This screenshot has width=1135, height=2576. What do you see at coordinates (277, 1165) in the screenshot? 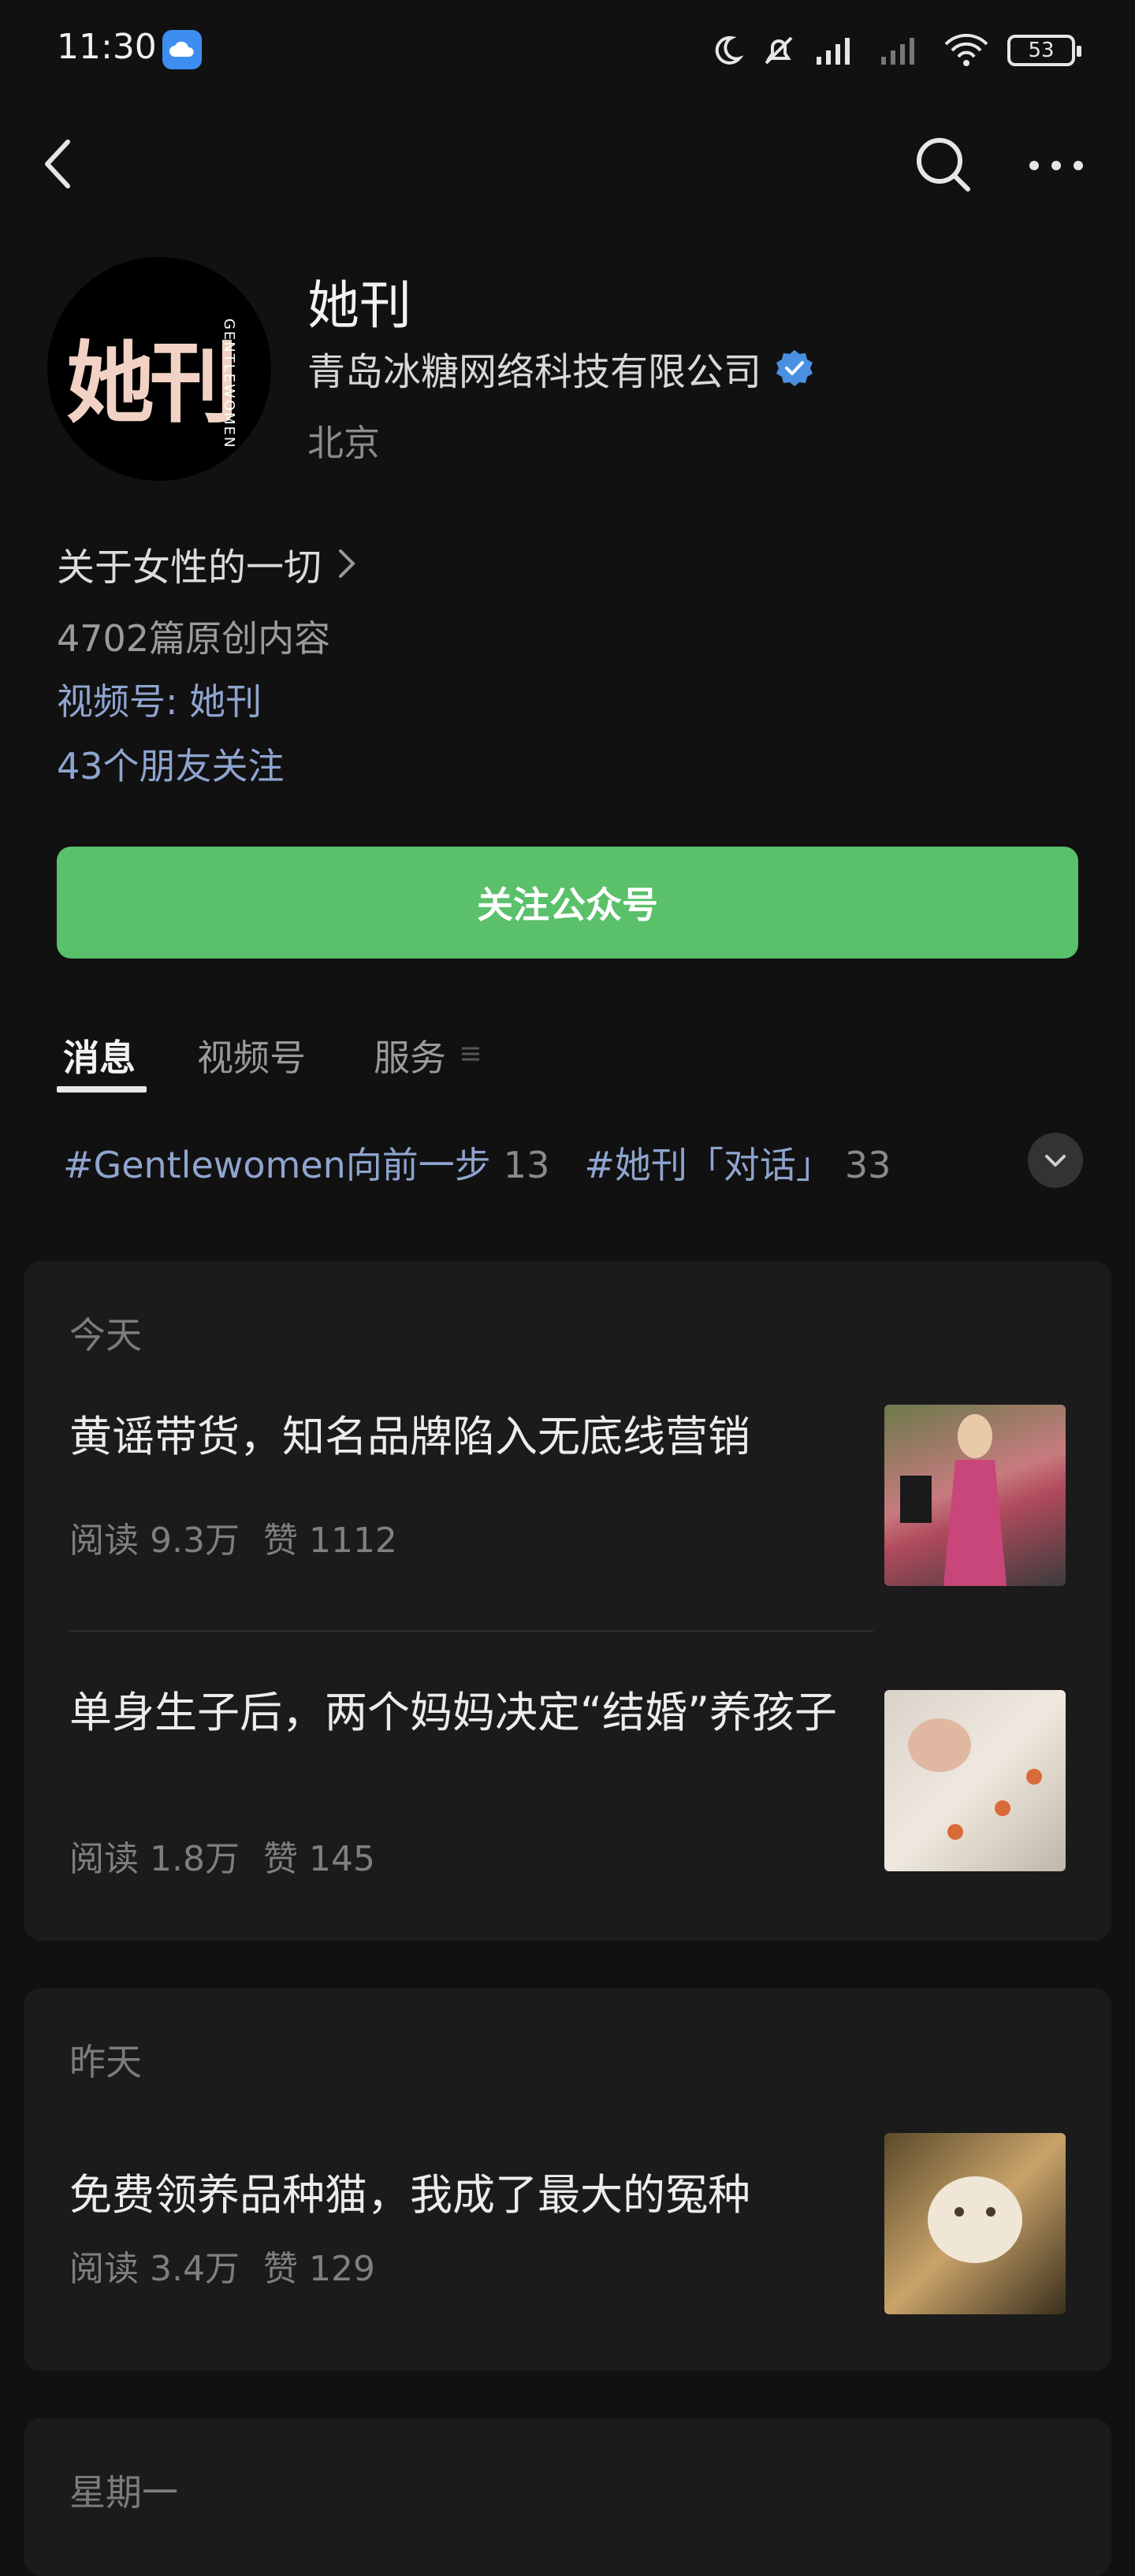
I see `tag-label: #Gentlewomen向前一步` at bounding box center [277, 1165].